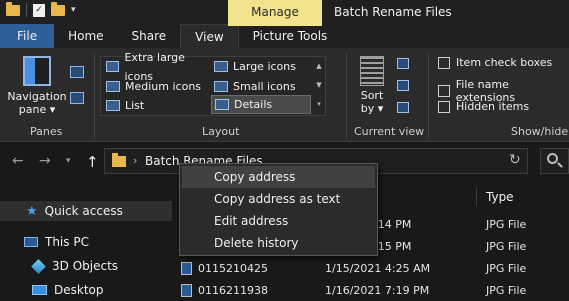 The height and width of the screenshot is (301, 569). What do you see at coordinates (18, 161) in the screenshot?
I see `back-arrow-icon: ←` at bounding box center [18, 161].